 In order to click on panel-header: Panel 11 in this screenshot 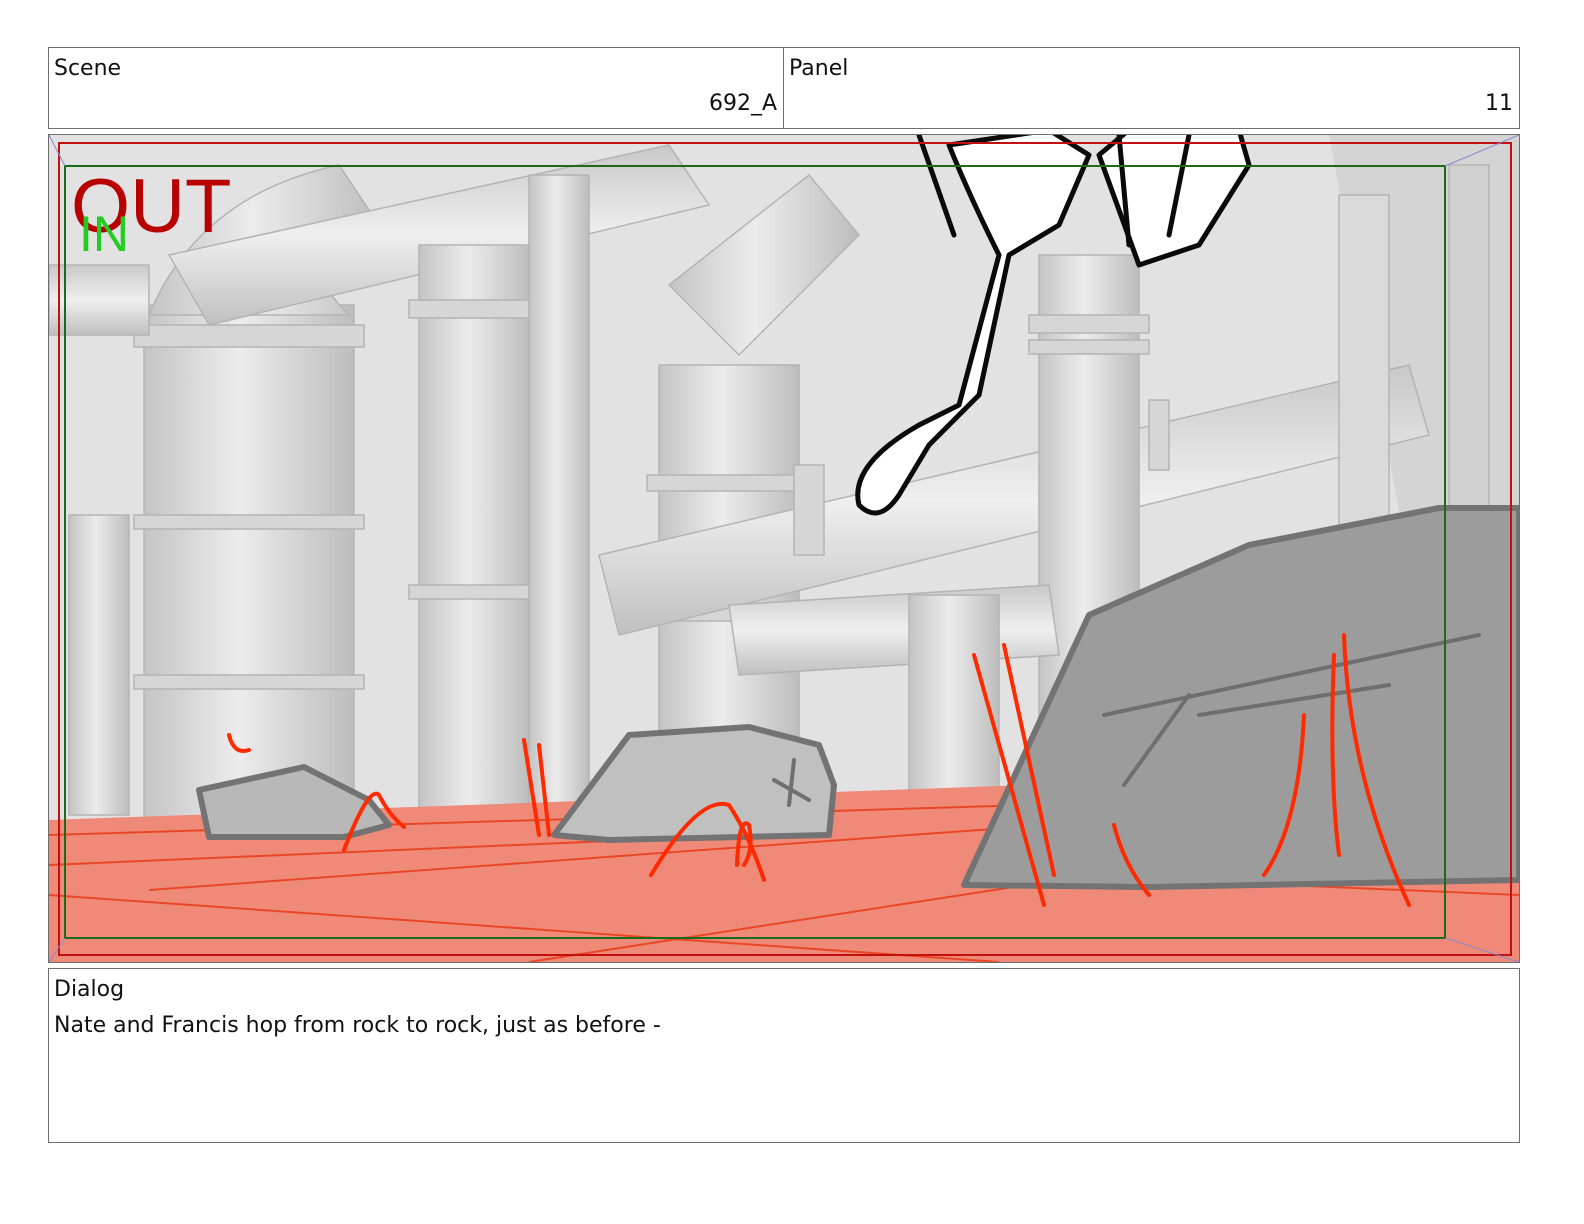, I will do `click(1151, 88)`.